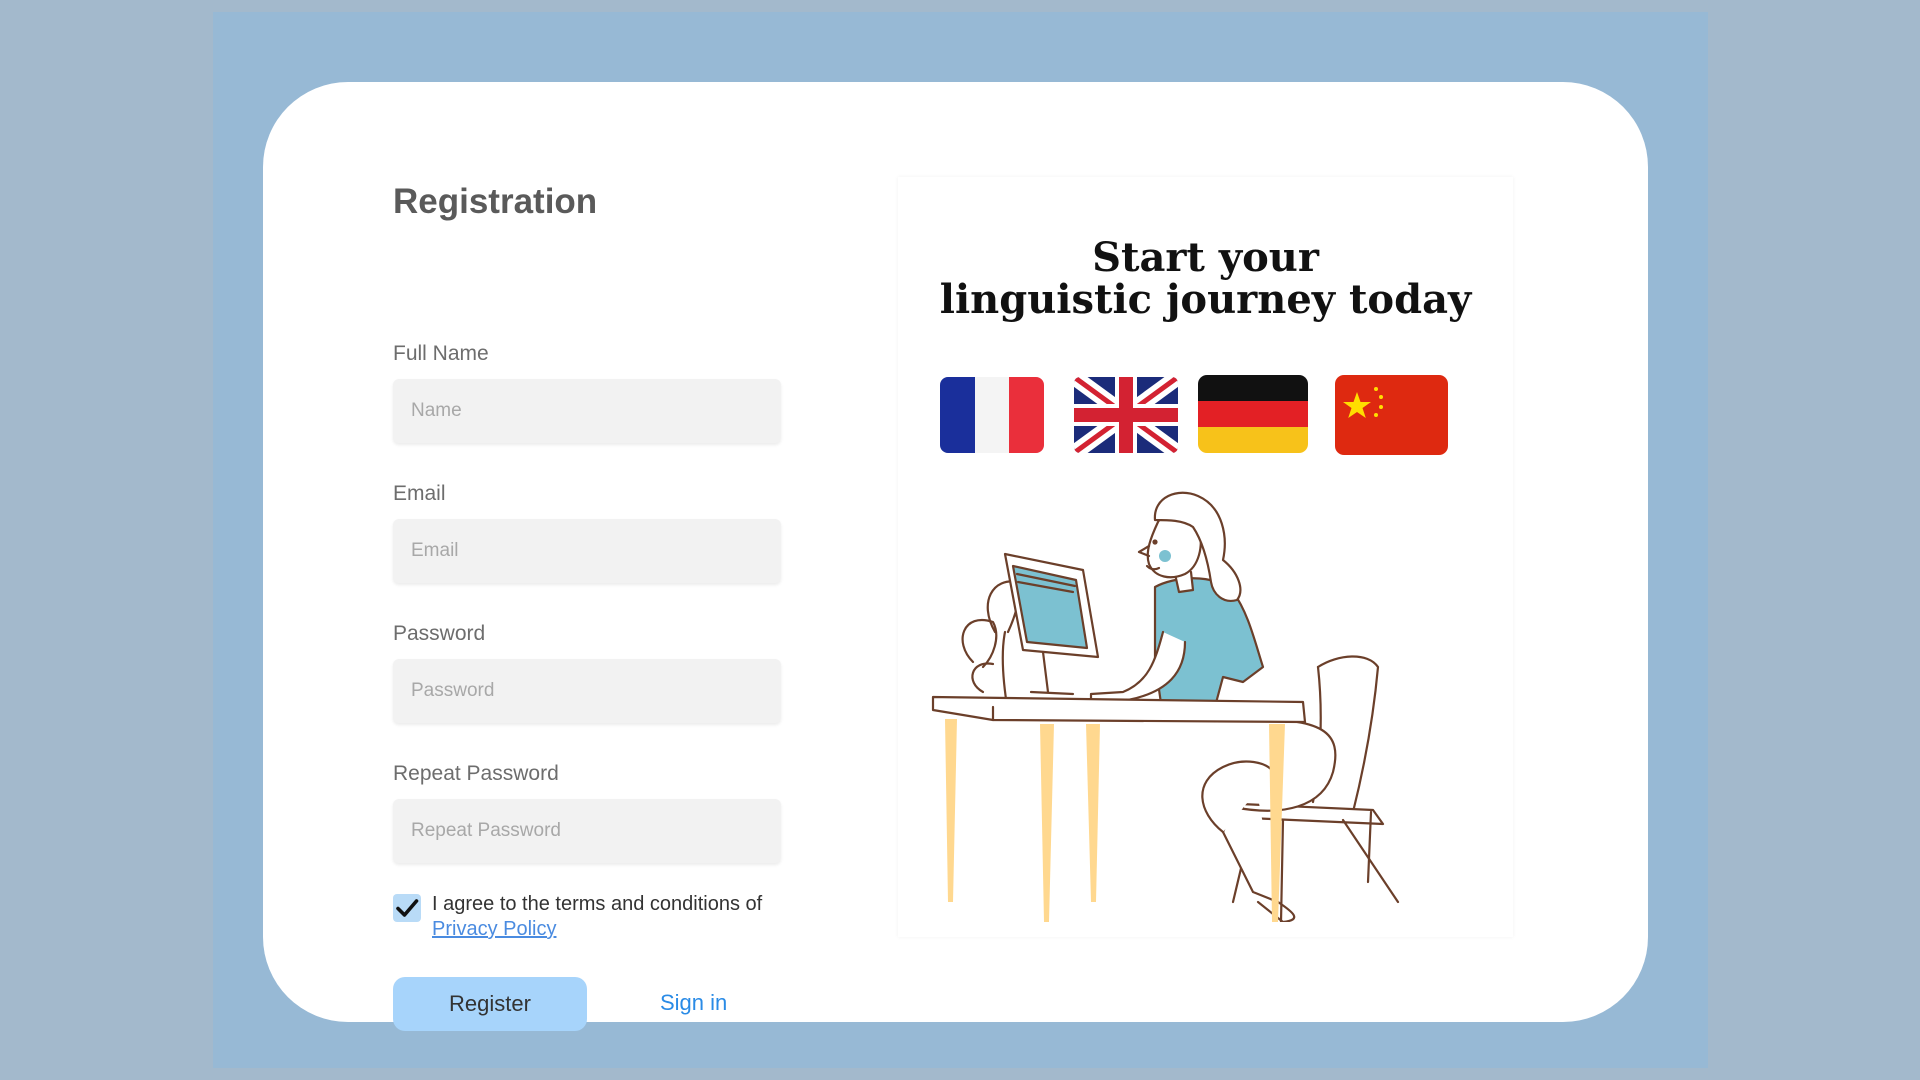 The image size is (1920, 1080). What do you see at coordinates (419, 493) in the screenshot?
I see `email-label: Email` at bounding box center [419, 493].